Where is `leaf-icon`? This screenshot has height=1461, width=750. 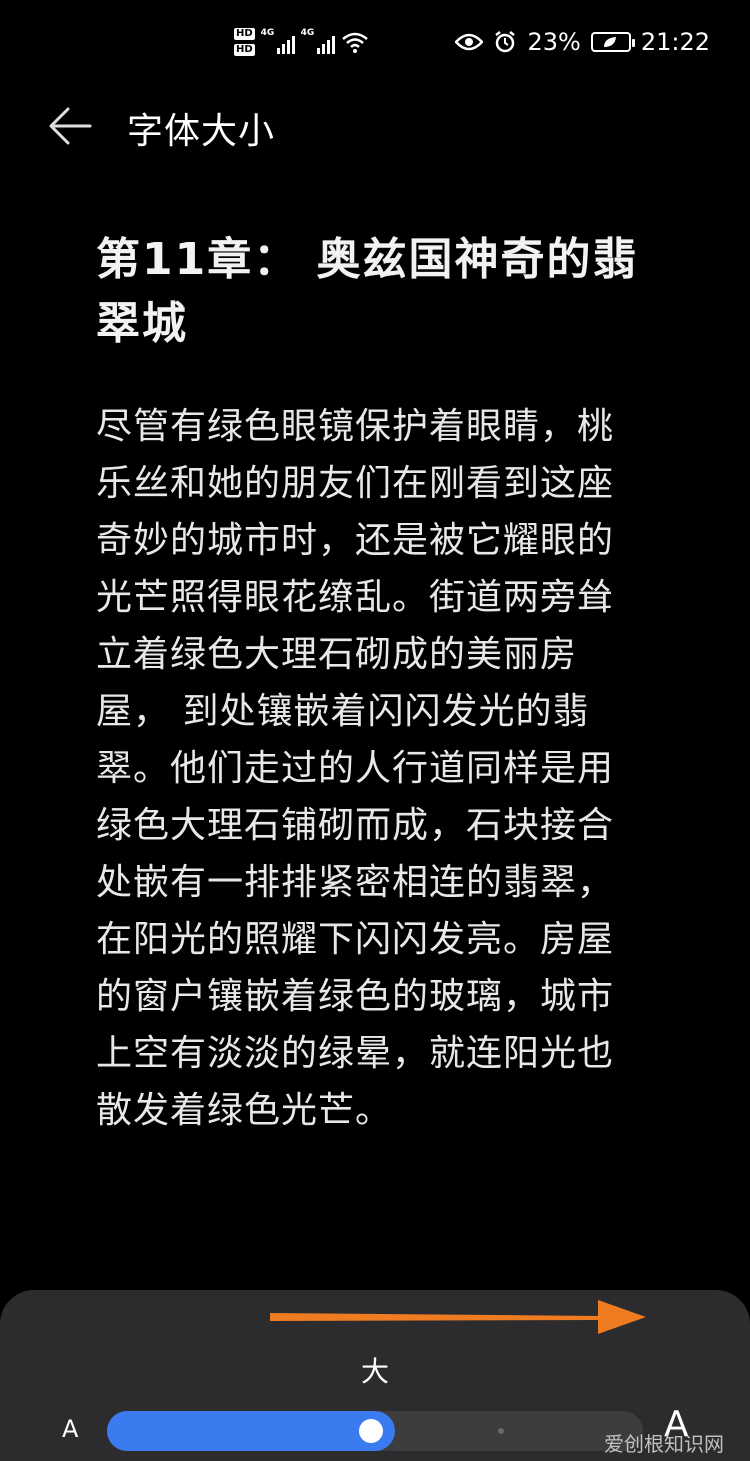
leaf-icon is located at coordinates (609, 42).